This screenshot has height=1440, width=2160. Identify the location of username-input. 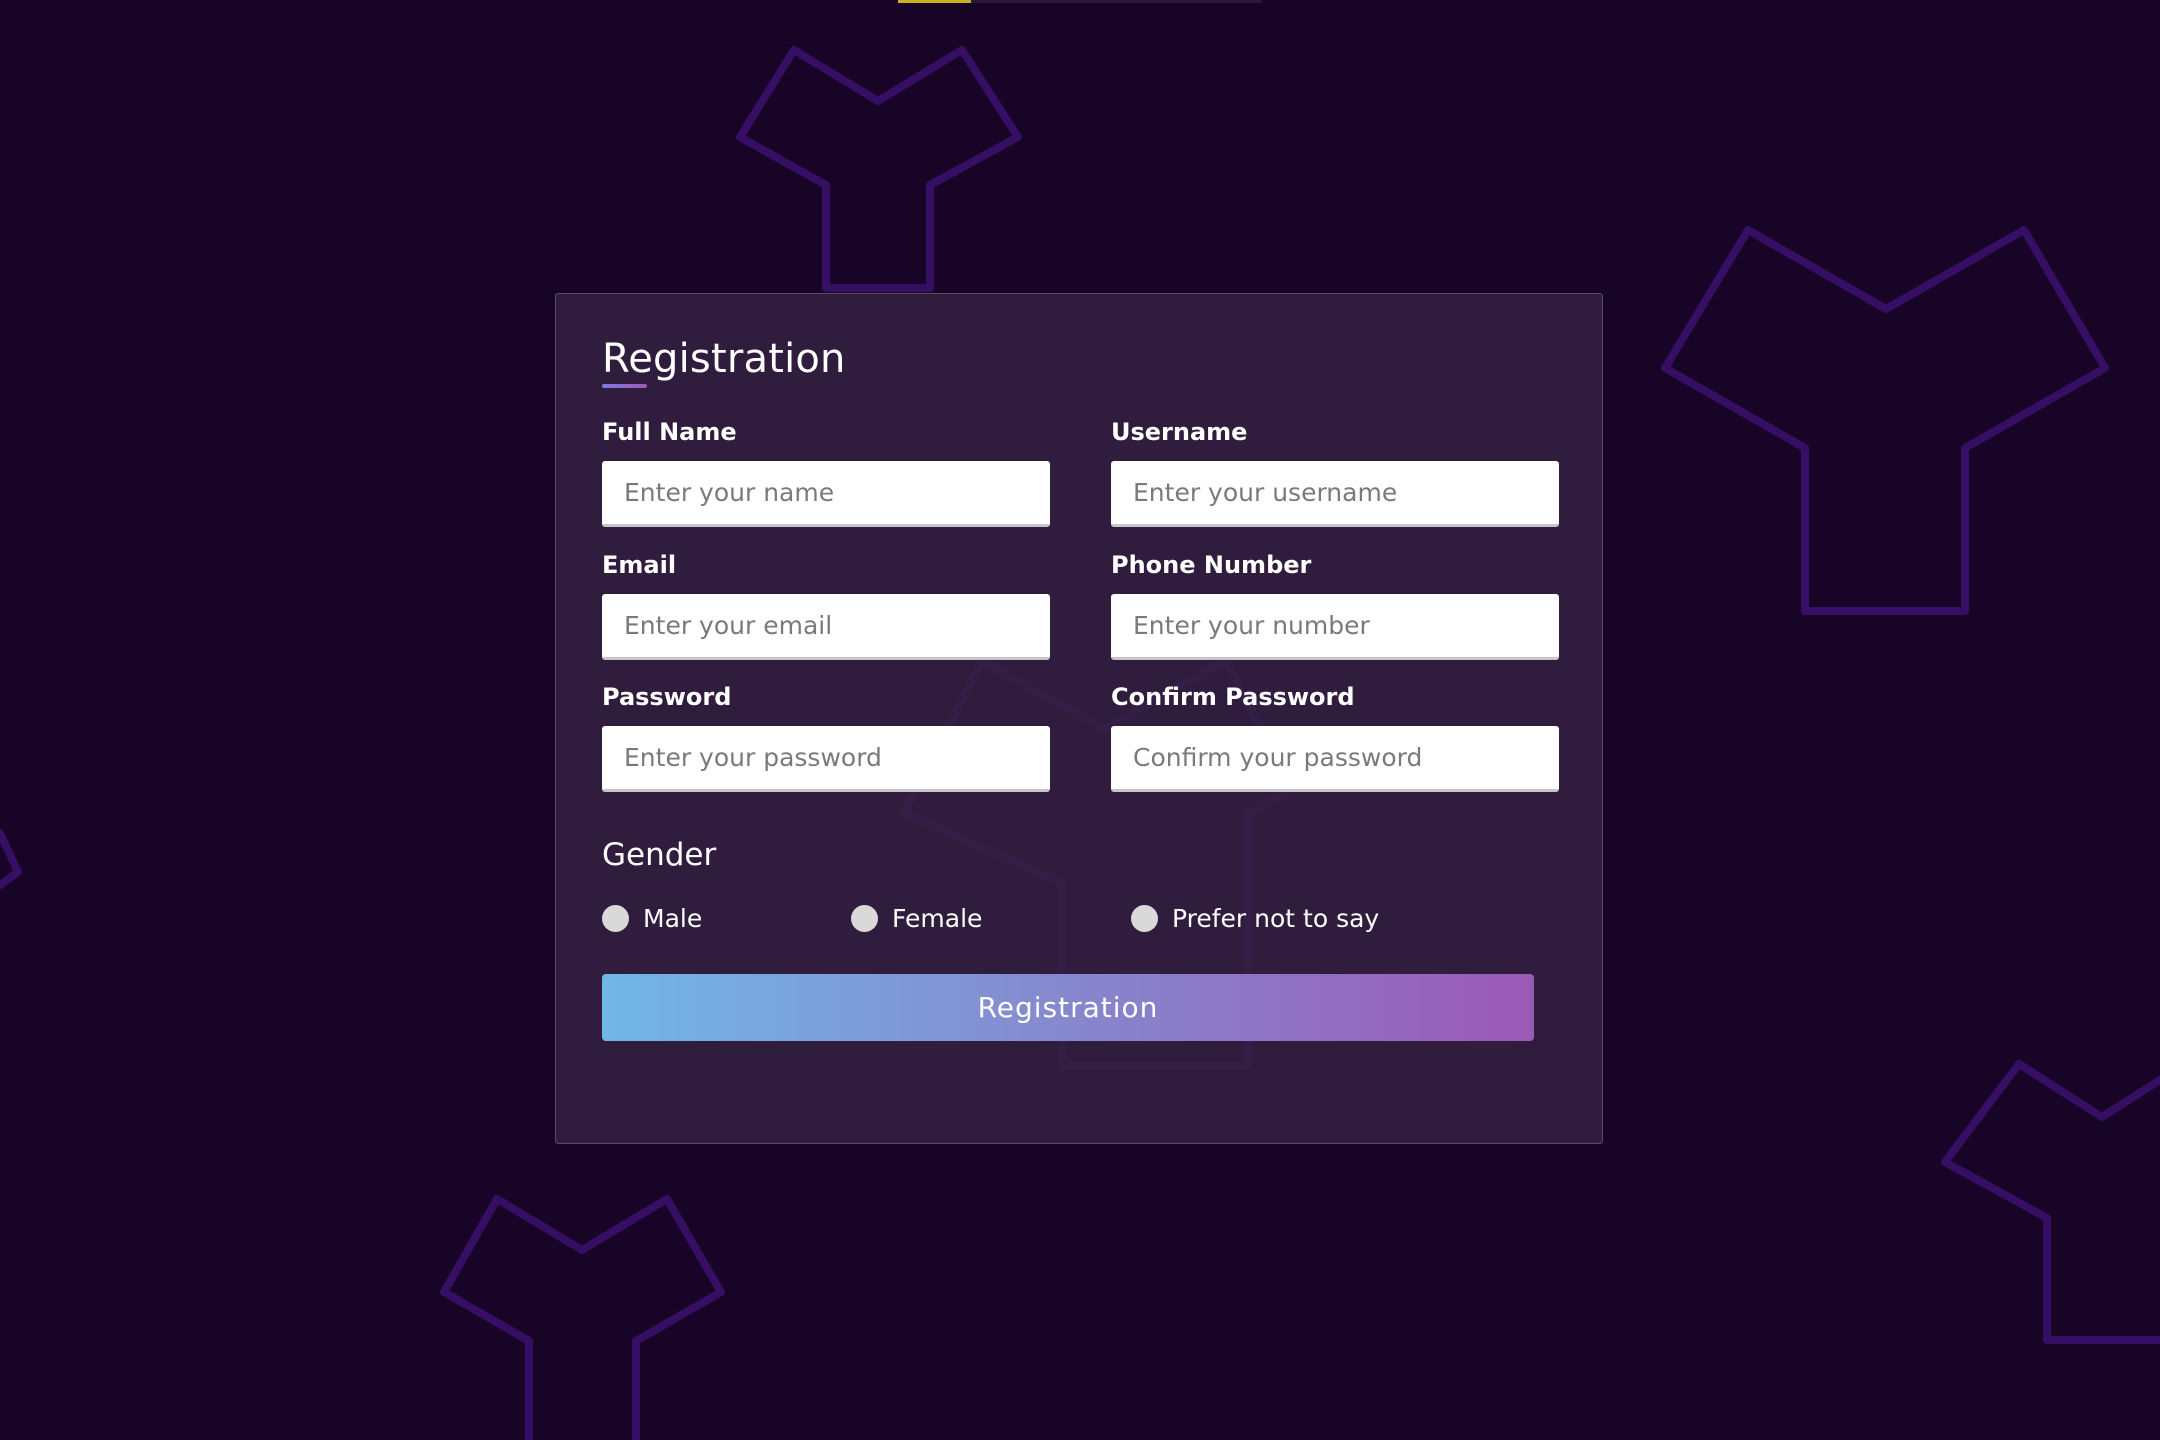
(1335, 494).